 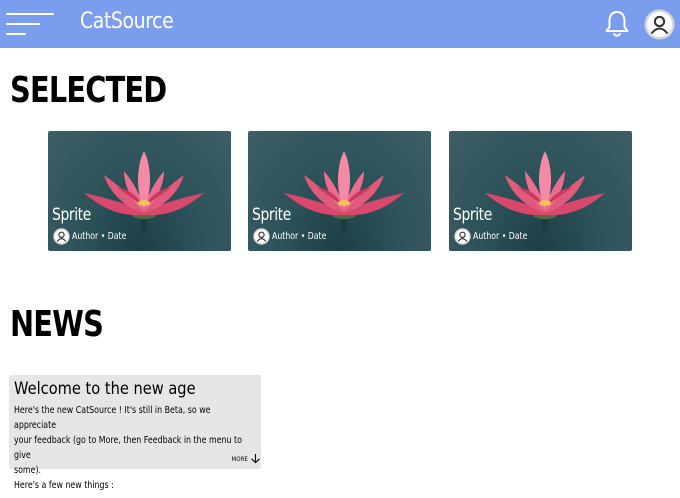 What do you see at coordinates (617, 24) in the screenshot?
I see `bell-icon` at bounding box center [617, 24].